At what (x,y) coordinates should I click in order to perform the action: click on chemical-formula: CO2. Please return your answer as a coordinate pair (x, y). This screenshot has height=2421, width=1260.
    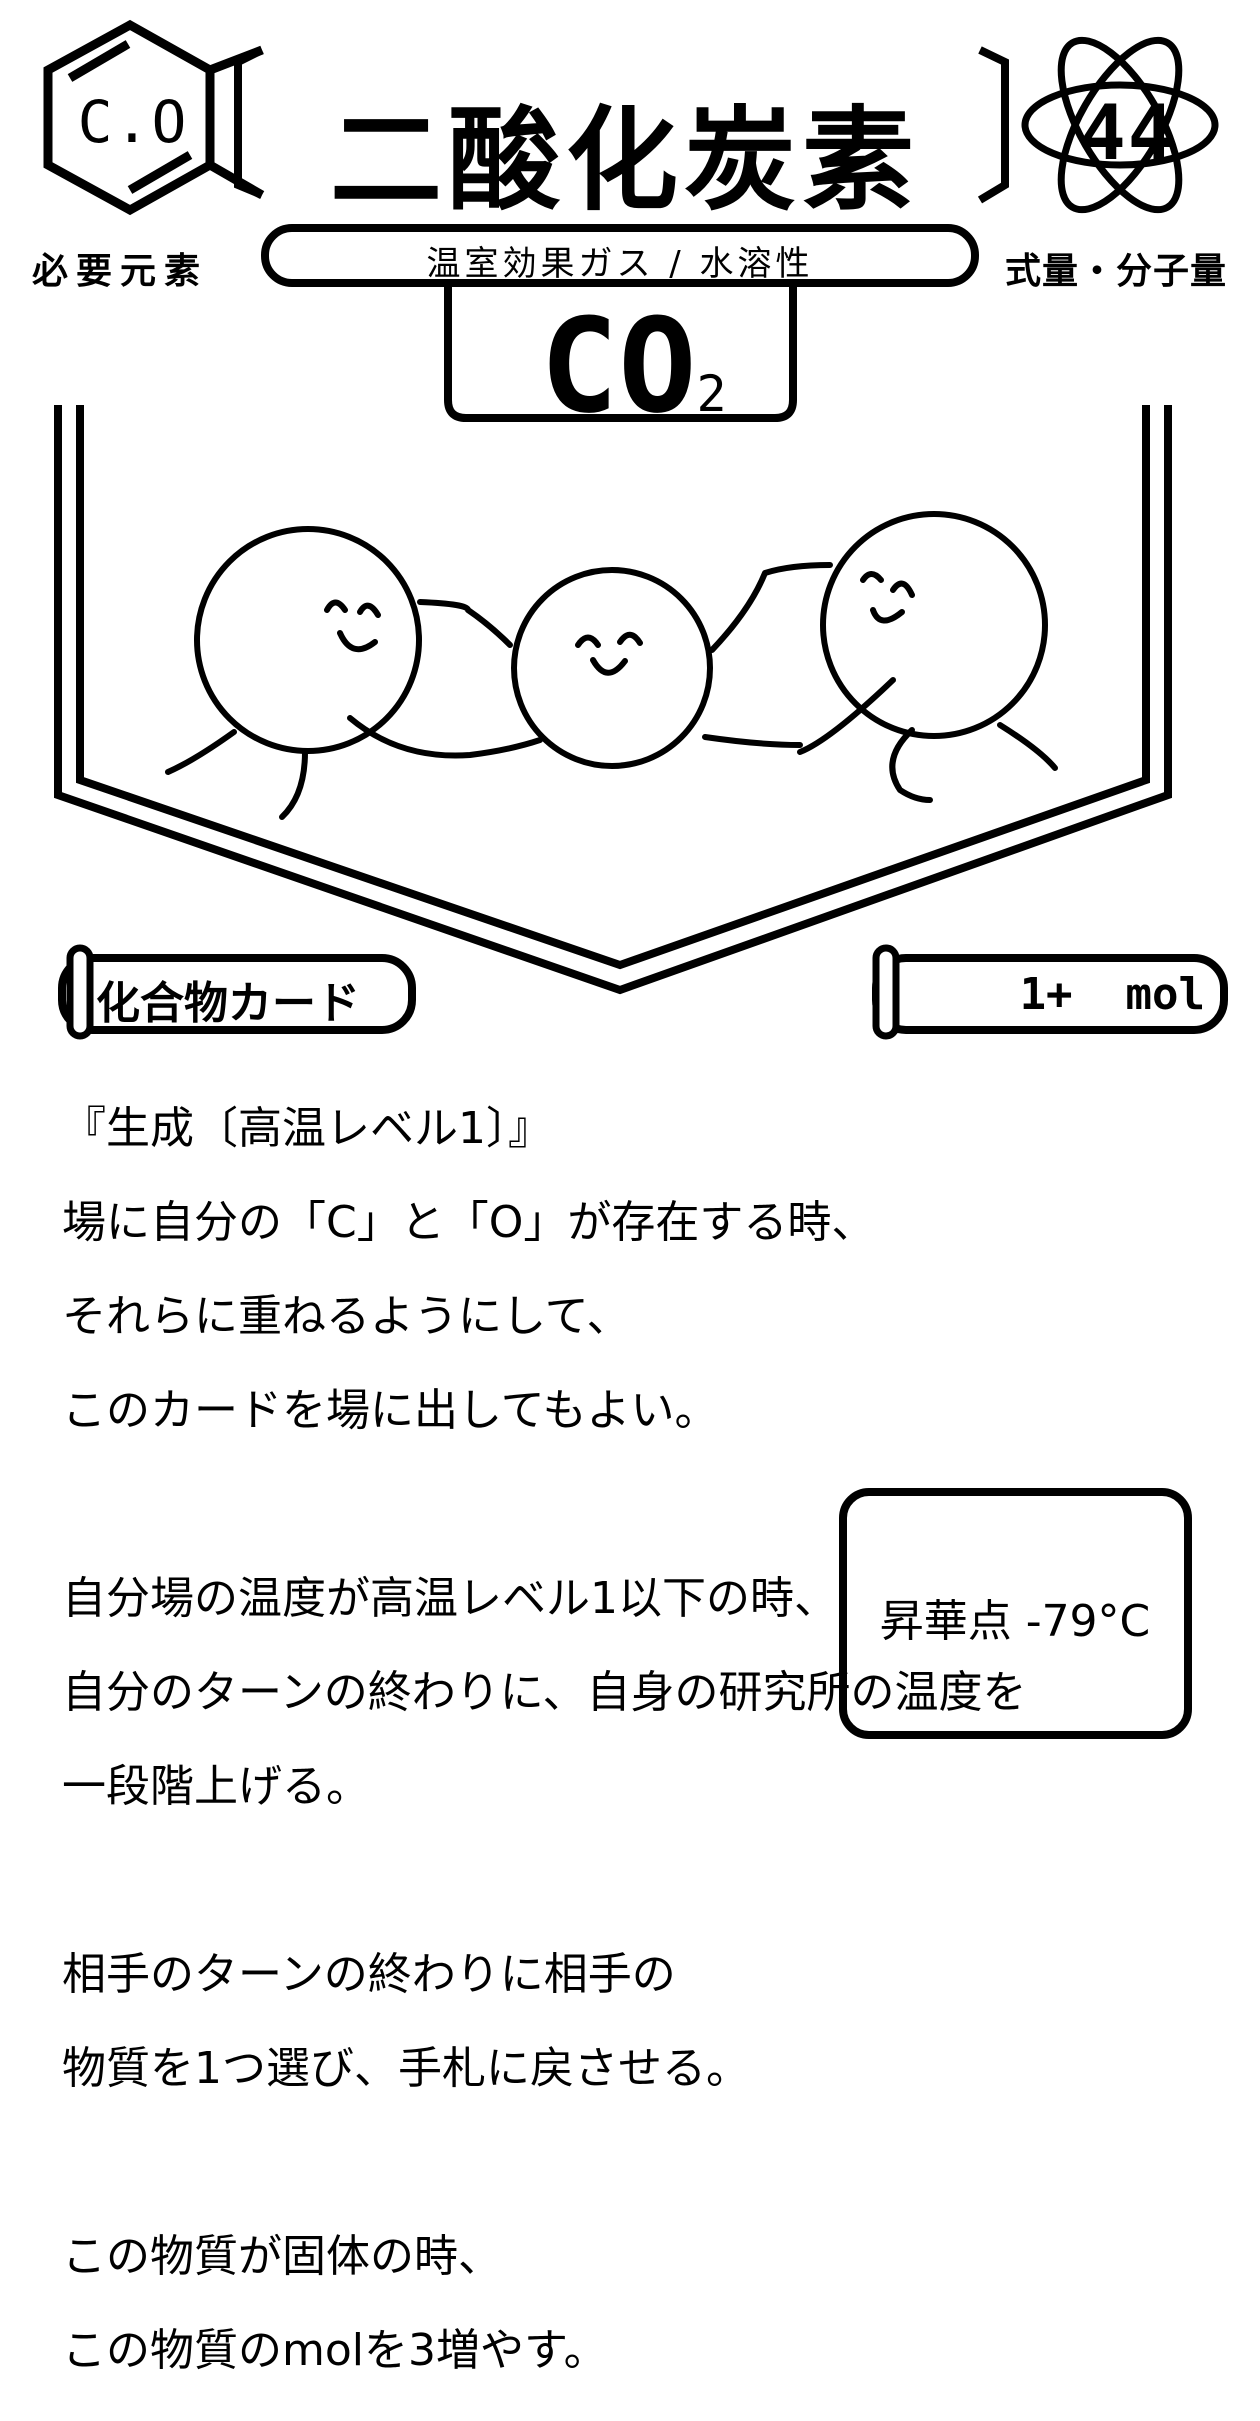
    Looking at the image, I should click on (650, 366).